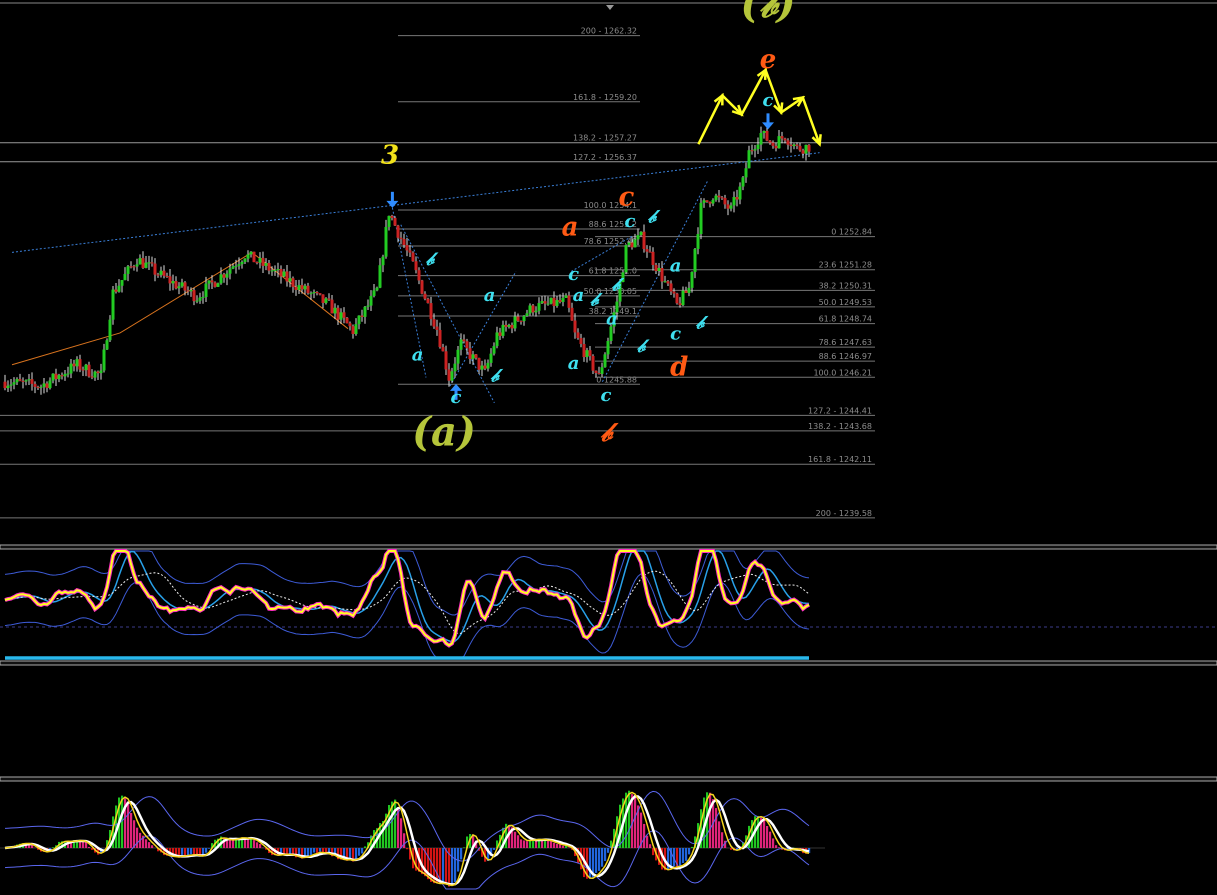 The height and width of the screenshot is (895, 1217). I want to click on wave-label: c, so click(630, 221).